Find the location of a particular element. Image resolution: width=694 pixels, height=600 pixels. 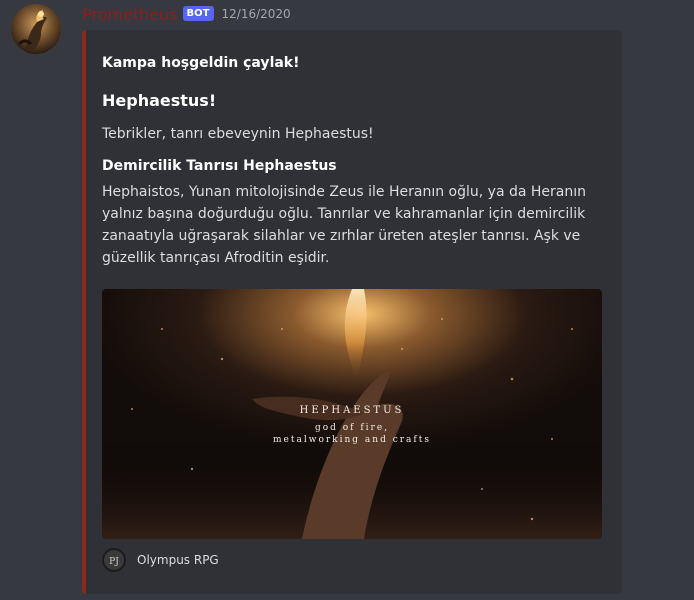

image-caption-subtitle: god of fire, is located at coordinates (352, 428).